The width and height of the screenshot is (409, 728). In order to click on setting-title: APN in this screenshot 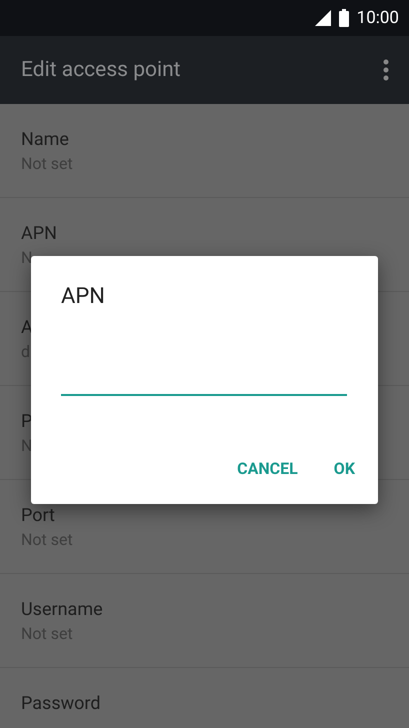, I will do `click(39, 234)`.